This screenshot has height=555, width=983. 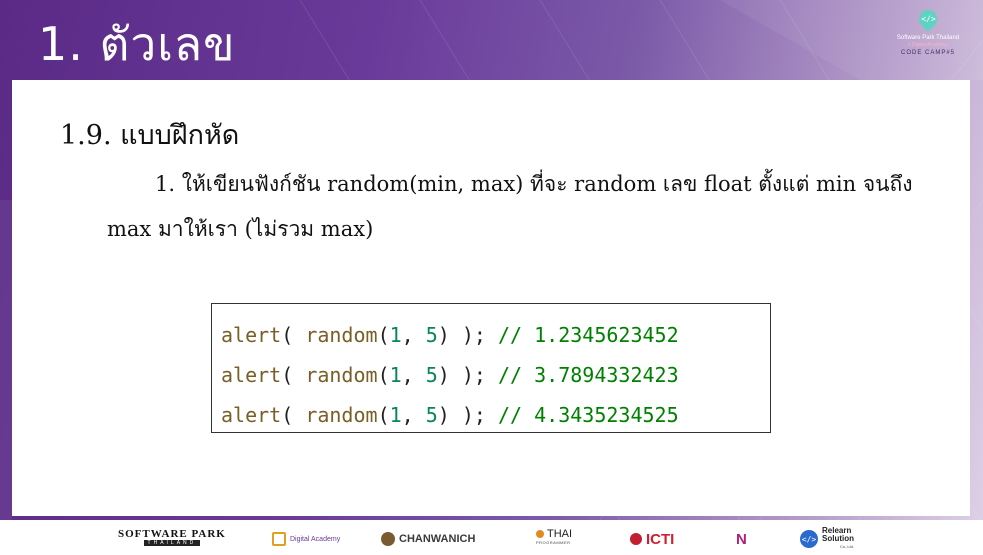 I want to click on relearn-solution-logo: </> Relearn Solution Co.,Ltd., so click(x=827, y=537).